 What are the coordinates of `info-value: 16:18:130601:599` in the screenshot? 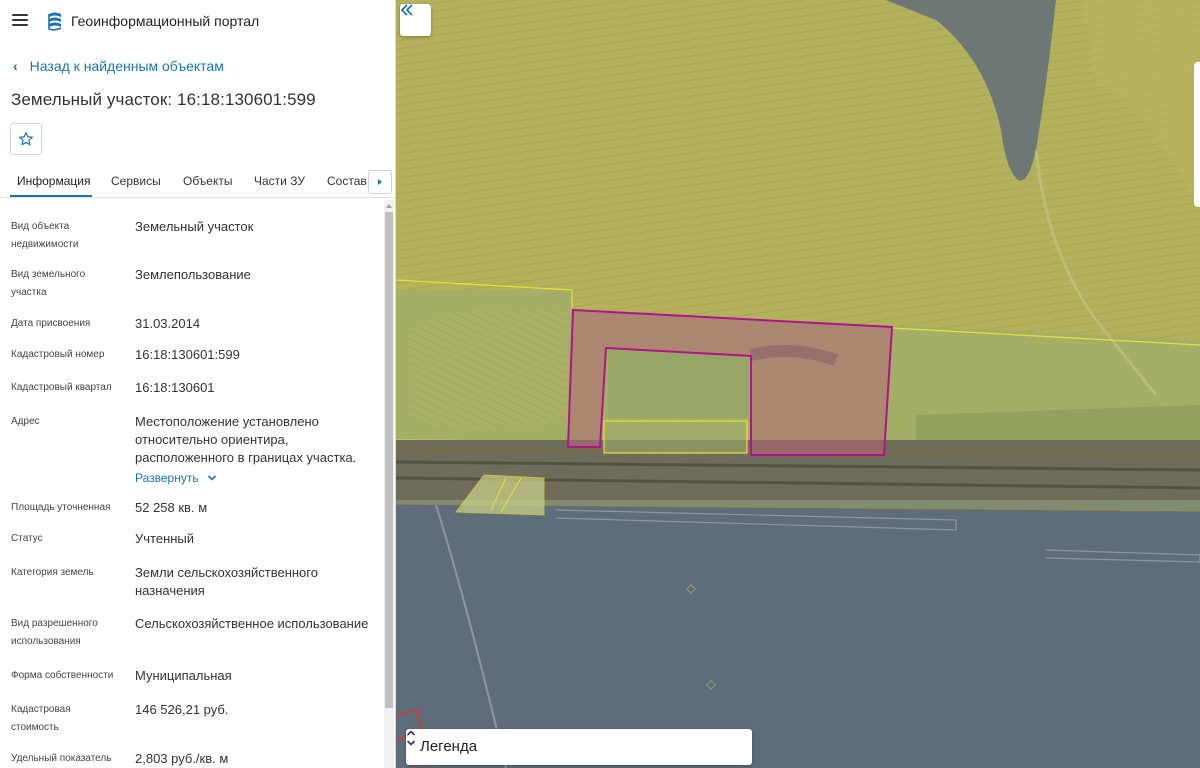 It's located at (187, 354).